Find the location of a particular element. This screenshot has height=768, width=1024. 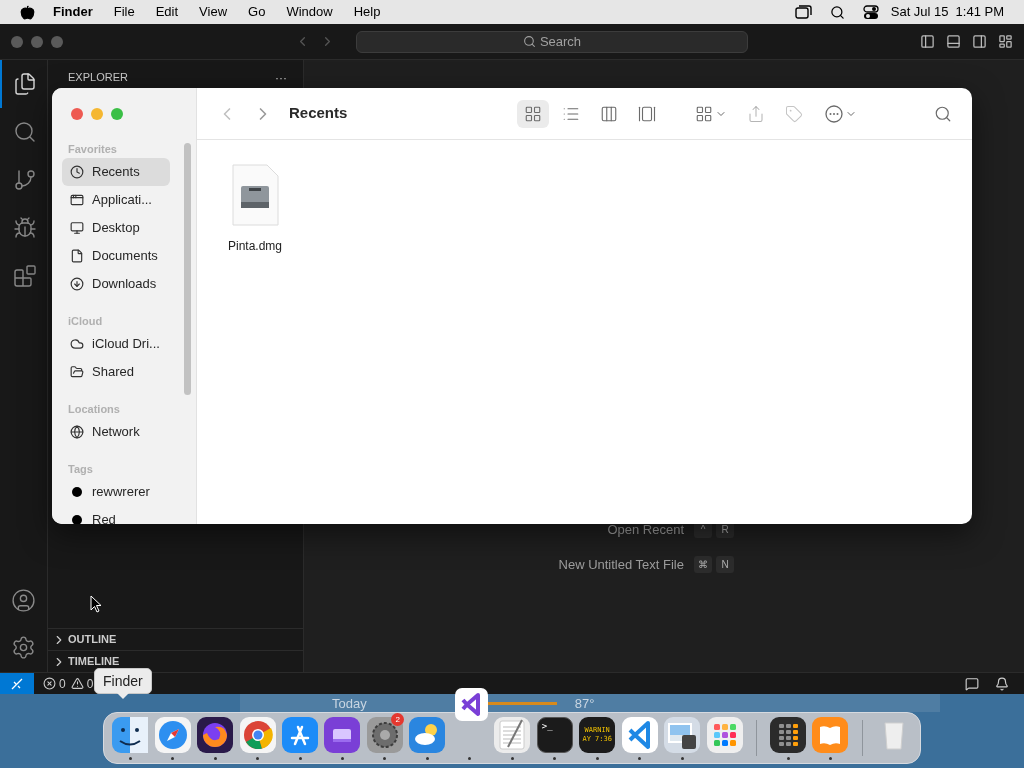

window-title: Recents is located at coordinates (319, 113).